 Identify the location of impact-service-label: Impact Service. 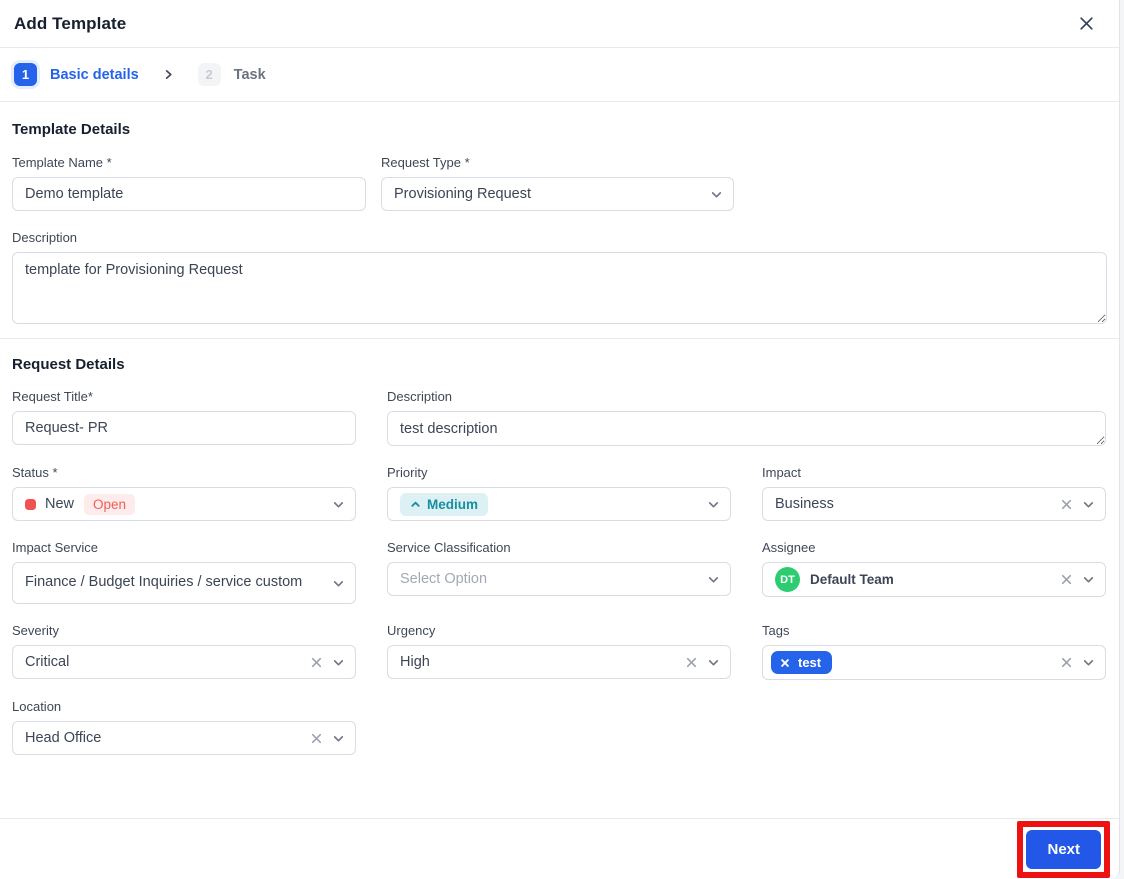
(55, 547).